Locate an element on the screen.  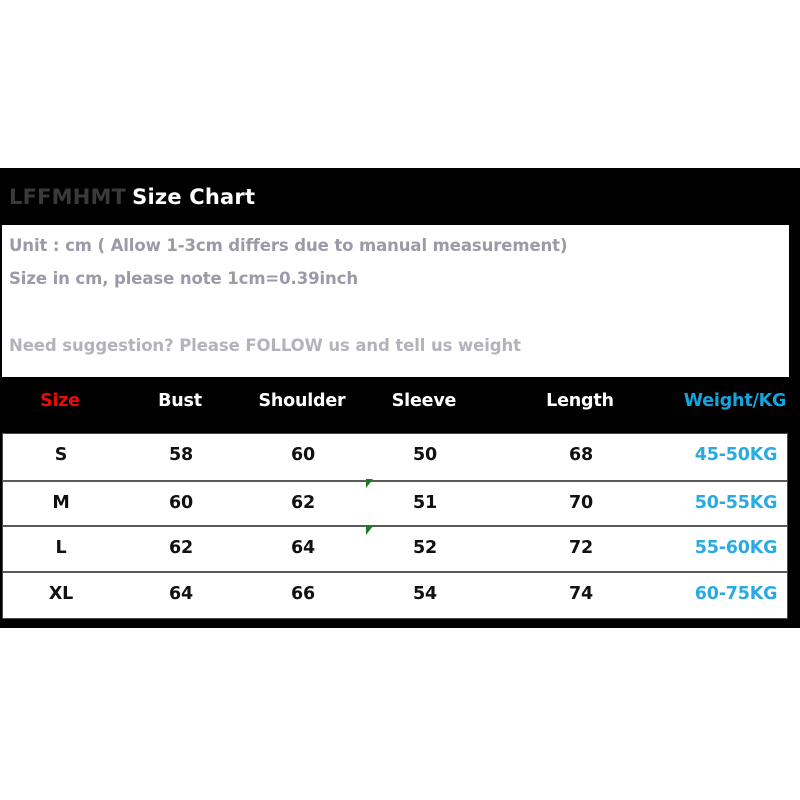
title-band: LFFMHMT Size Chart is located at coordinates (400, 196).